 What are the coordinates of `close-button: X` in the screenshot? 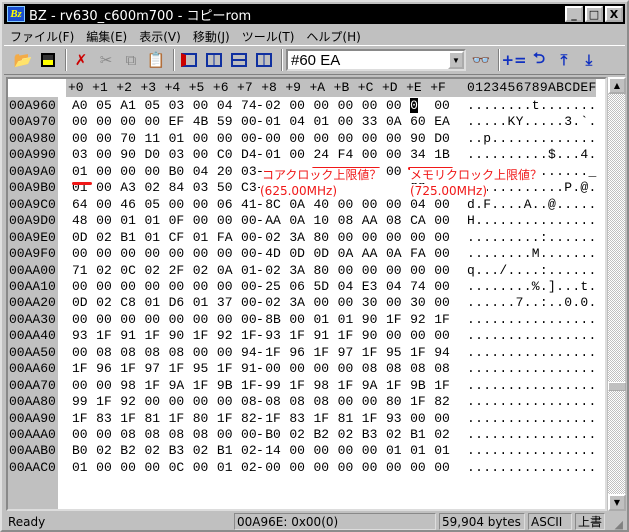 It's located at (614, 14).